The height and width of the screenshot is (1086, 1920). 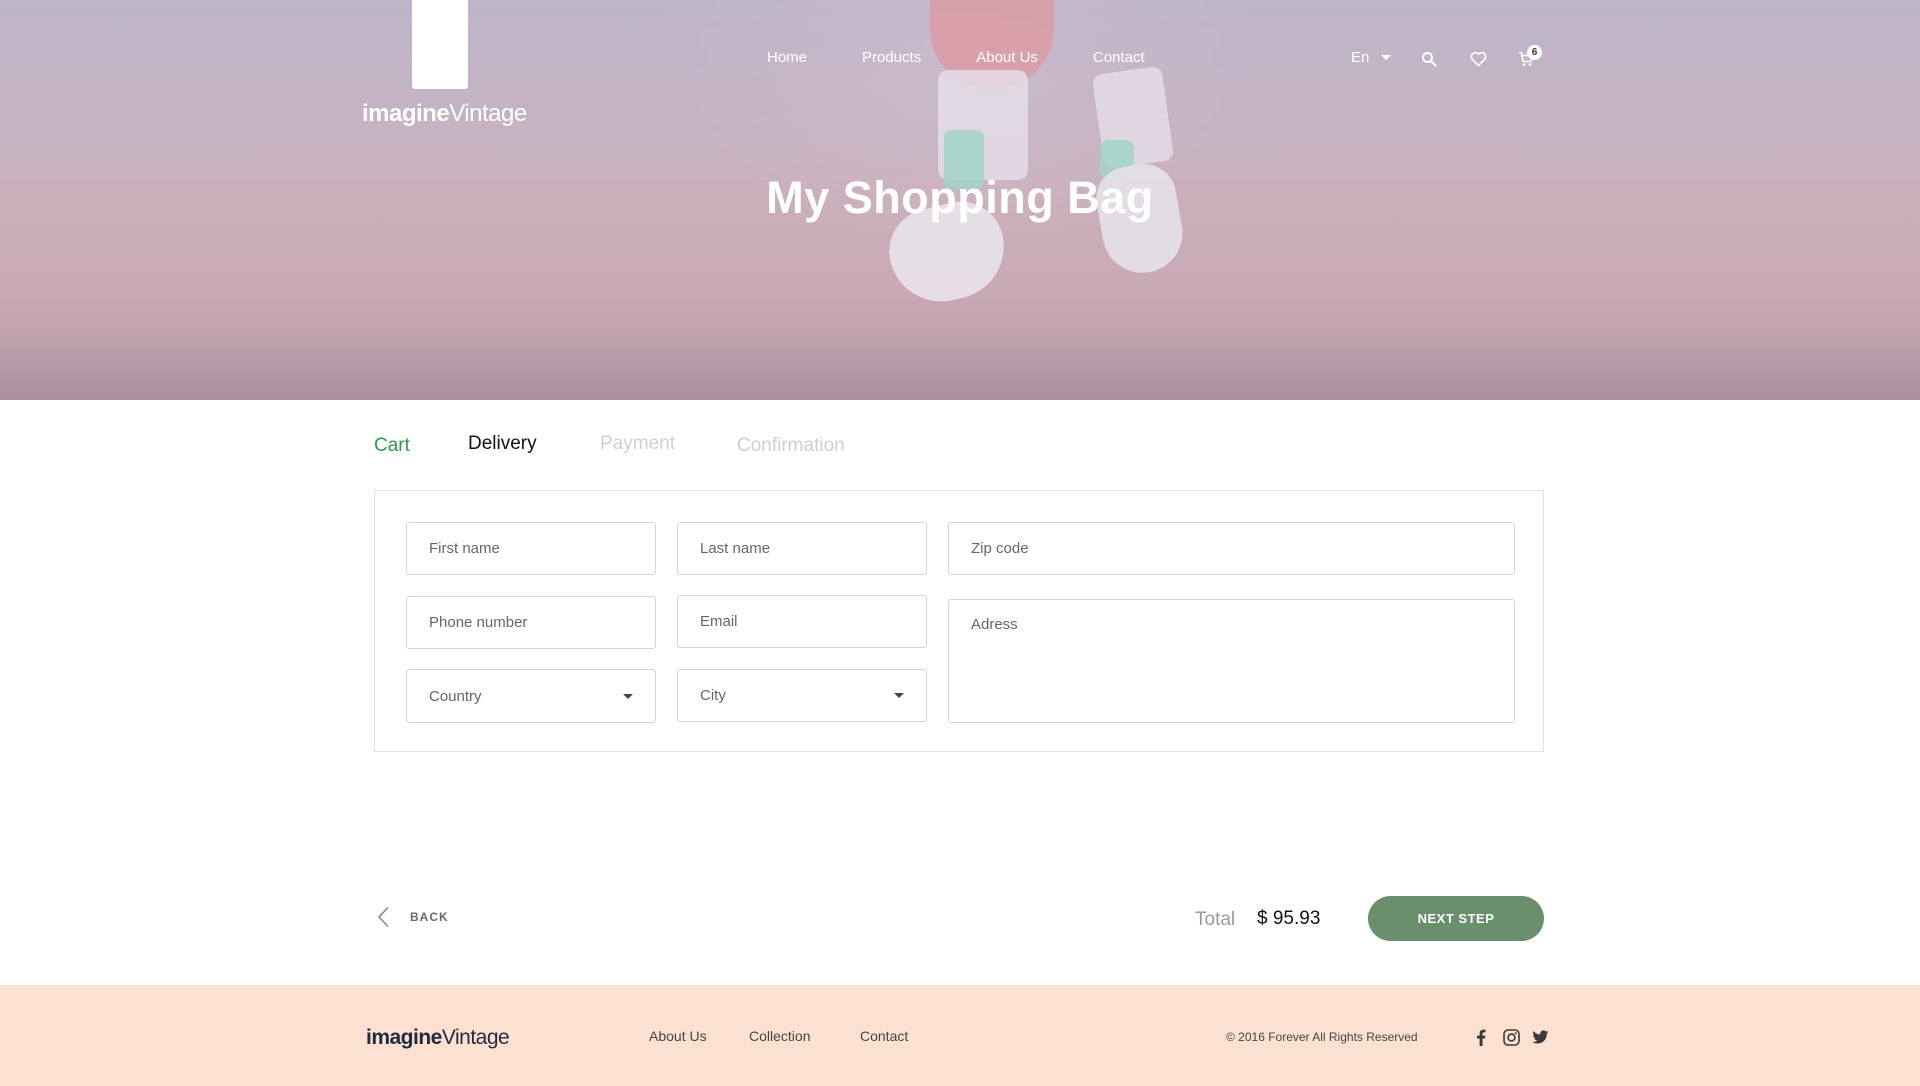 What do you see at coordinates (713, 695) in the screenshot?
I see `city-value: City` at bounding box center [713, 695].